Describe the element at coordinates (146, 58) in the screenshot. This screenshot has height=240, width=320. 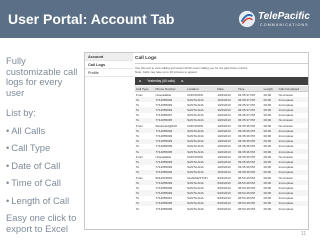
I see `panel-title: Call Logs` at that location.